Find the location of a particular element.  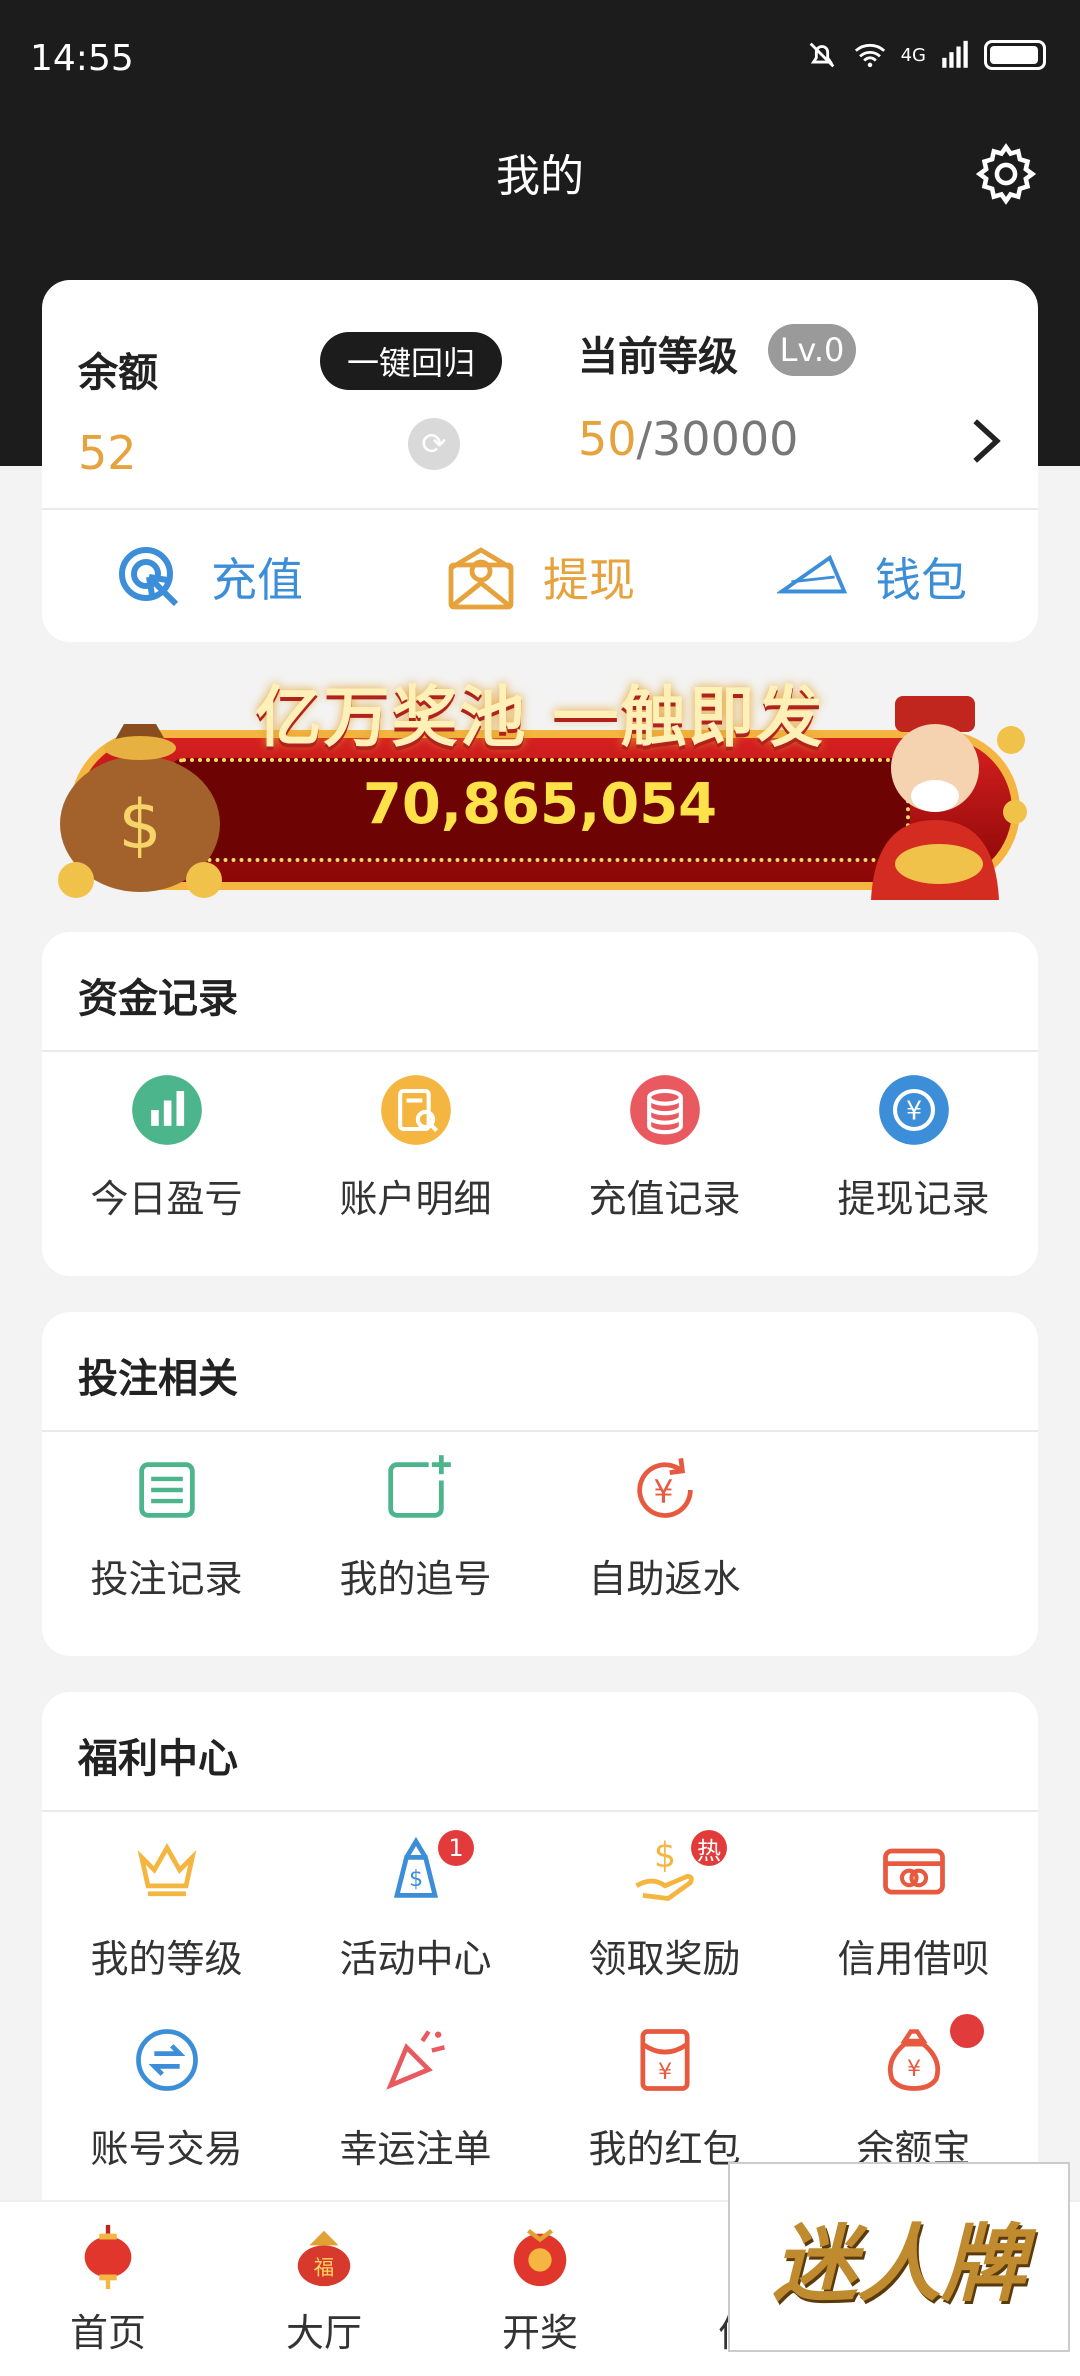

funds-card: 资金记录 今日盈亏 账户明细 充值记录 ¥ 提现记录 is located at coordinates (540, 1104).